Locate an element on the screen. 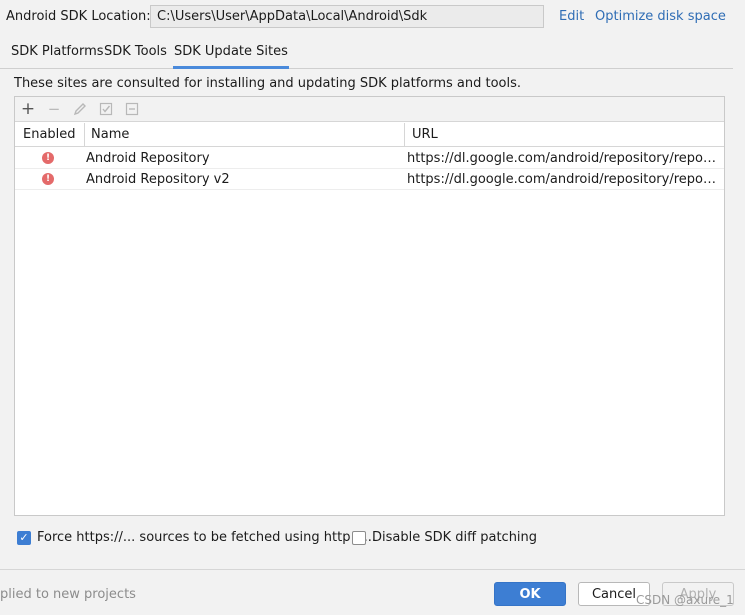 Image resolution: width=745 pixels, height=615 pixels. sites-toolbar: + − is located at coordinates (369, 109).